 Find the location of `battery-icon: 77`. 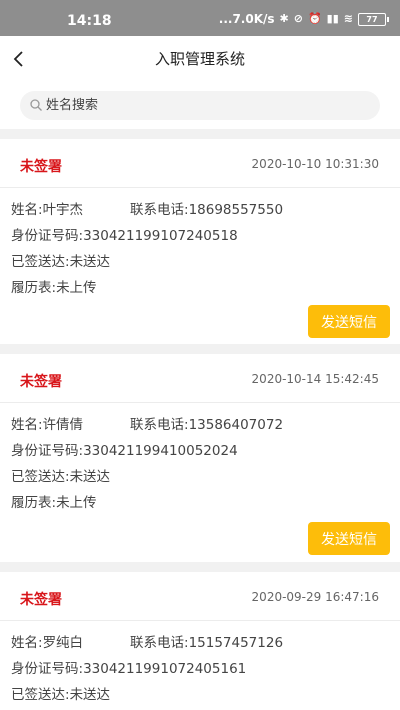

battery-icon: 77 is located at coordinates (373, 19).